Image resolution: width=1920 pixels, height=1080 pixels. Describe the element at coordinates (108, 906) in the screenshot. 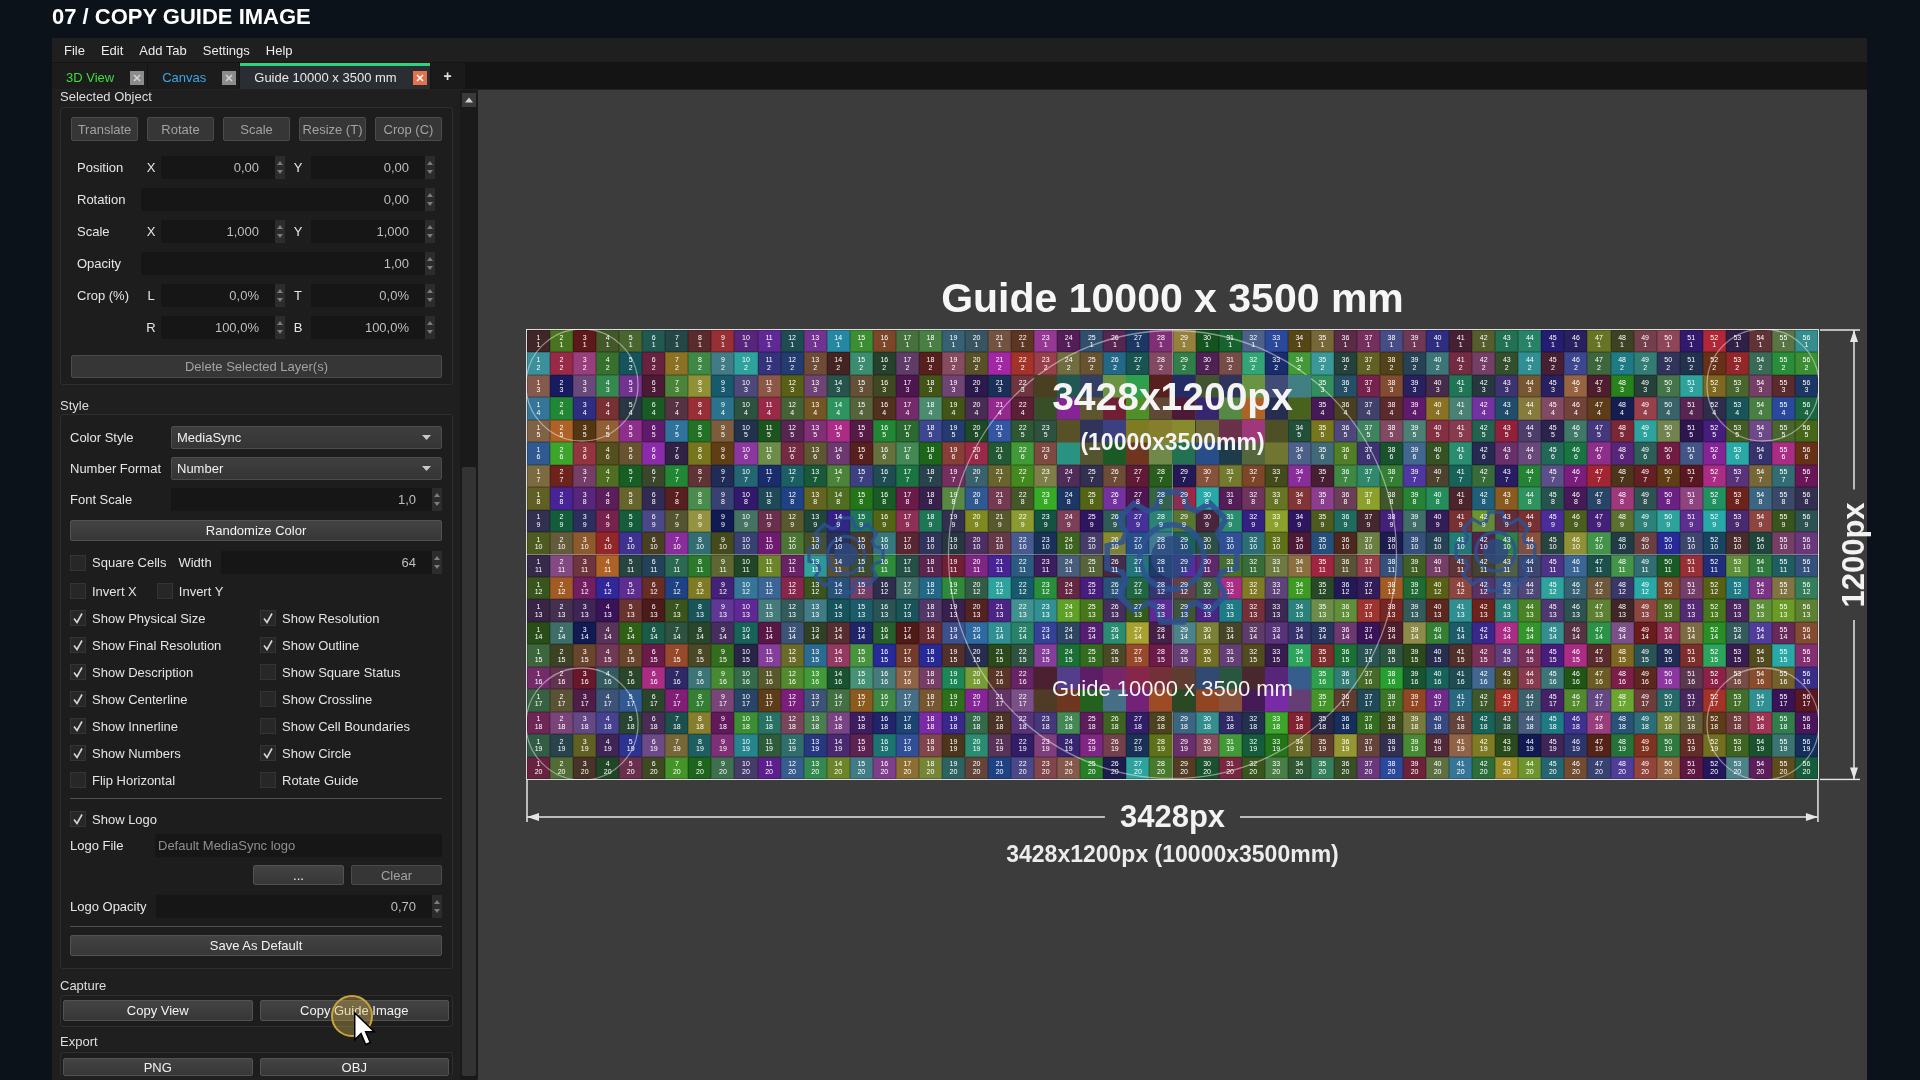

I see `field-label: Logo Opacity` at that location.